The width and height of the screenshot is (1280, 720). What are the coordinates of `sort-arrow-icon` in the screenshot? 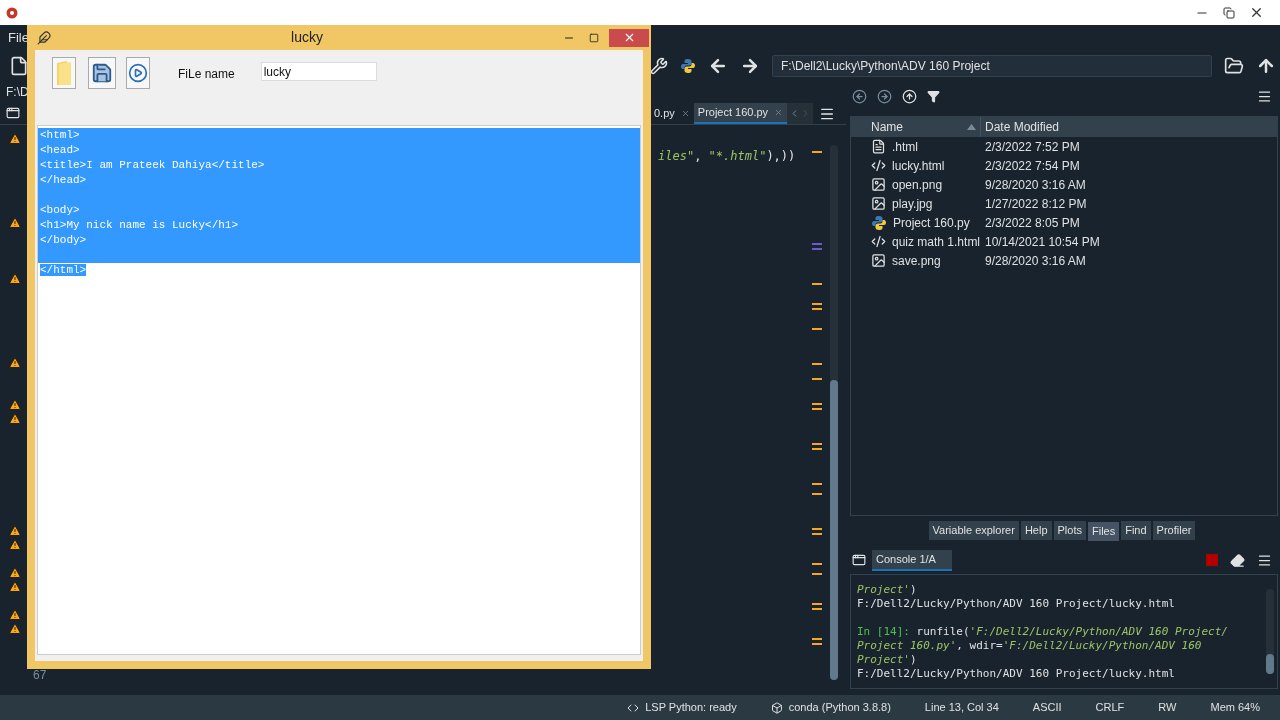 It's located at (971, 127).